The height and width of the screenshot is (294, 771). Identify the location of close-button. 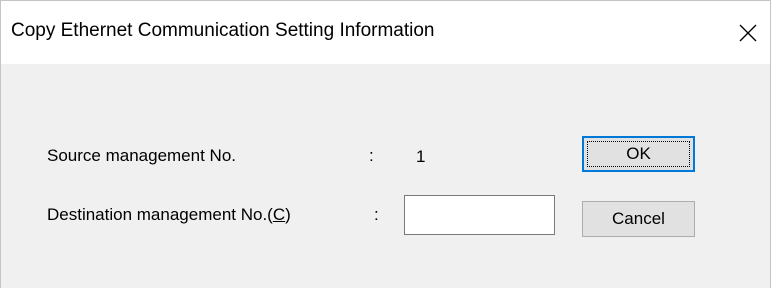
(748, 32).